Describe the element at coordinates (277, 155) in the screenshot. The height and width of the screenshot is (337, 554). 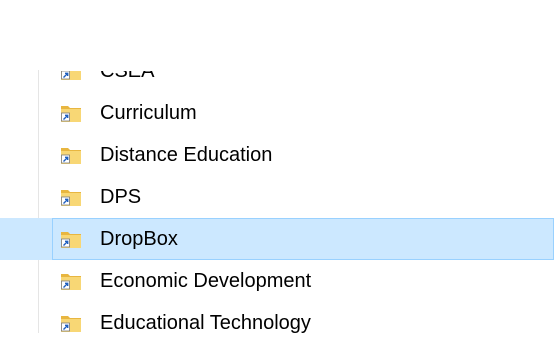
I see `list-item: Distance Education` at that location.